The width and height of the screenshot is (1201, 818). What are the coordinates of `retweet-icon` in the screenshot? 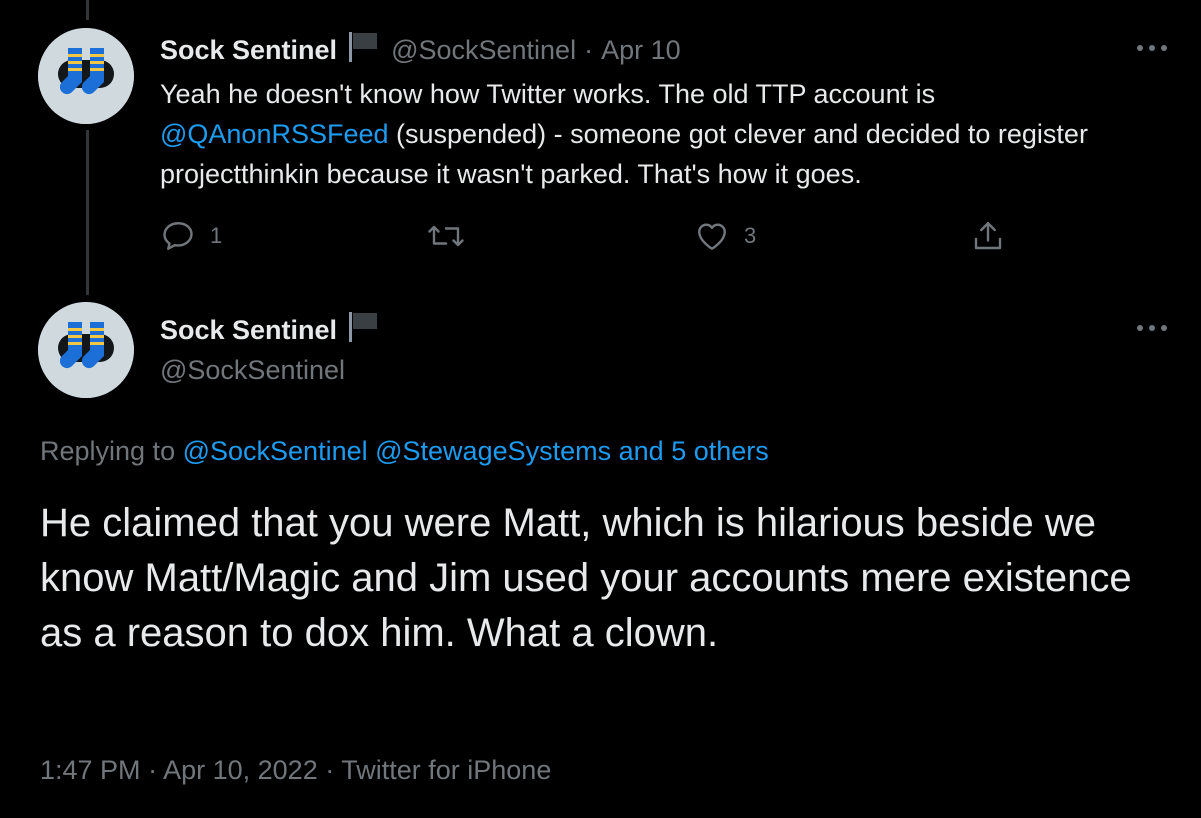 It's located at (446, 236).